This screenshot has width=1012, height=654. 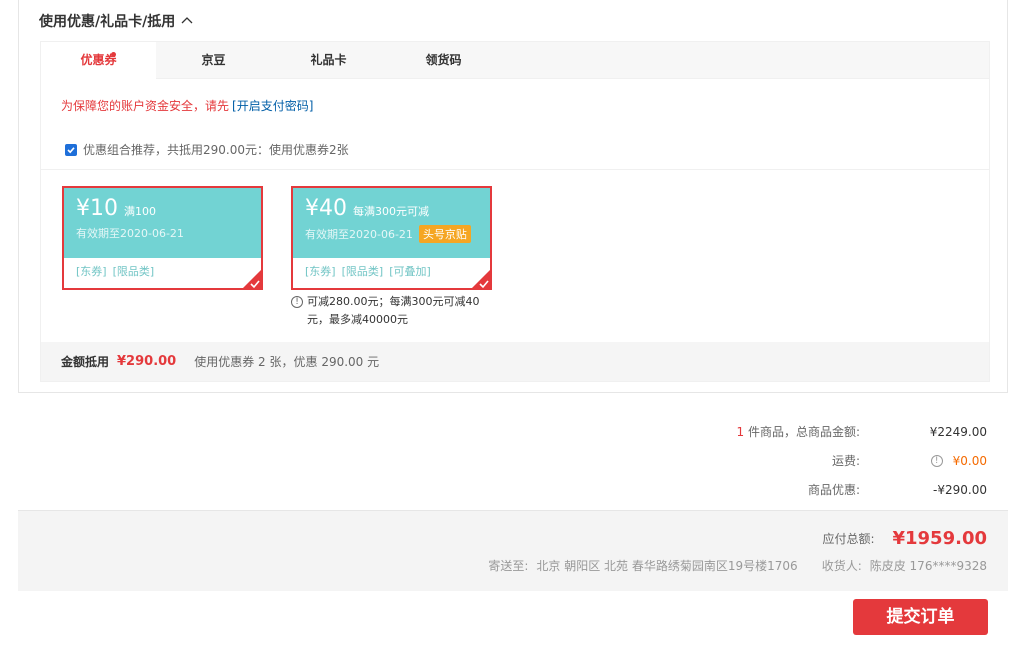 I want to click on tab-label: 领货码, so click(x=443, y=60).